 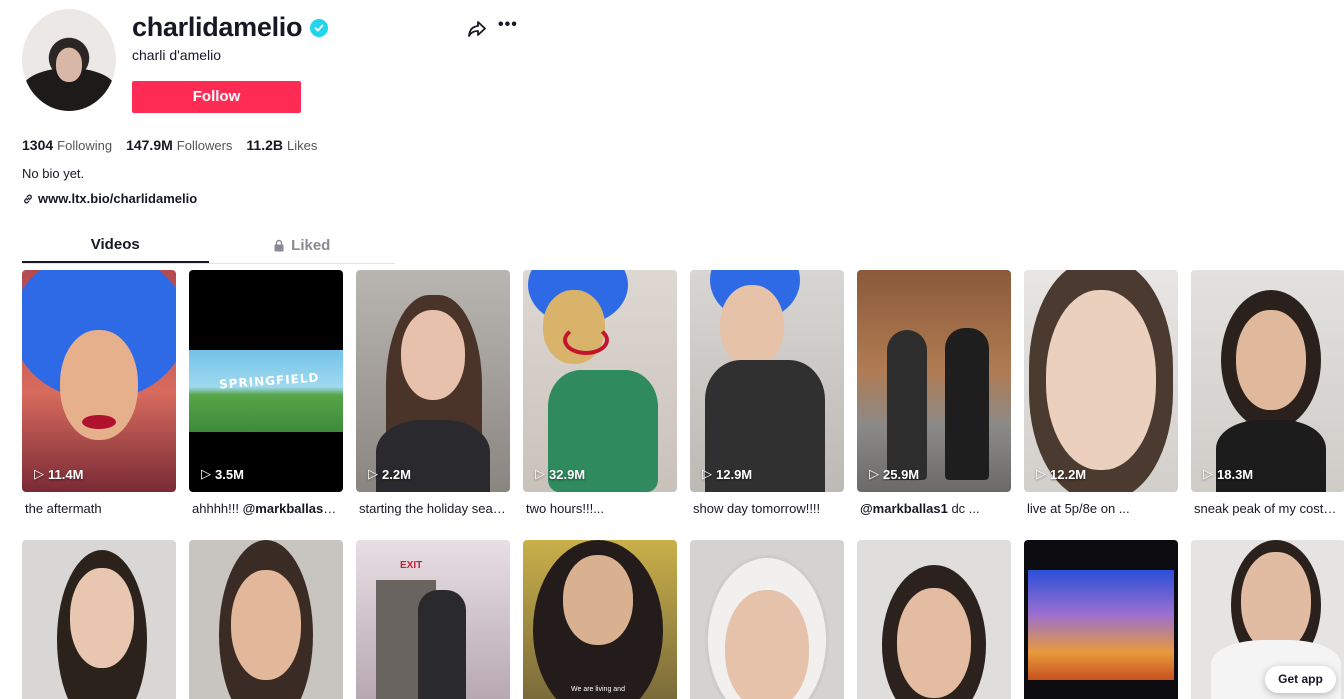 I want to click on more-options-icon: •••, so click(x=508, y=25).